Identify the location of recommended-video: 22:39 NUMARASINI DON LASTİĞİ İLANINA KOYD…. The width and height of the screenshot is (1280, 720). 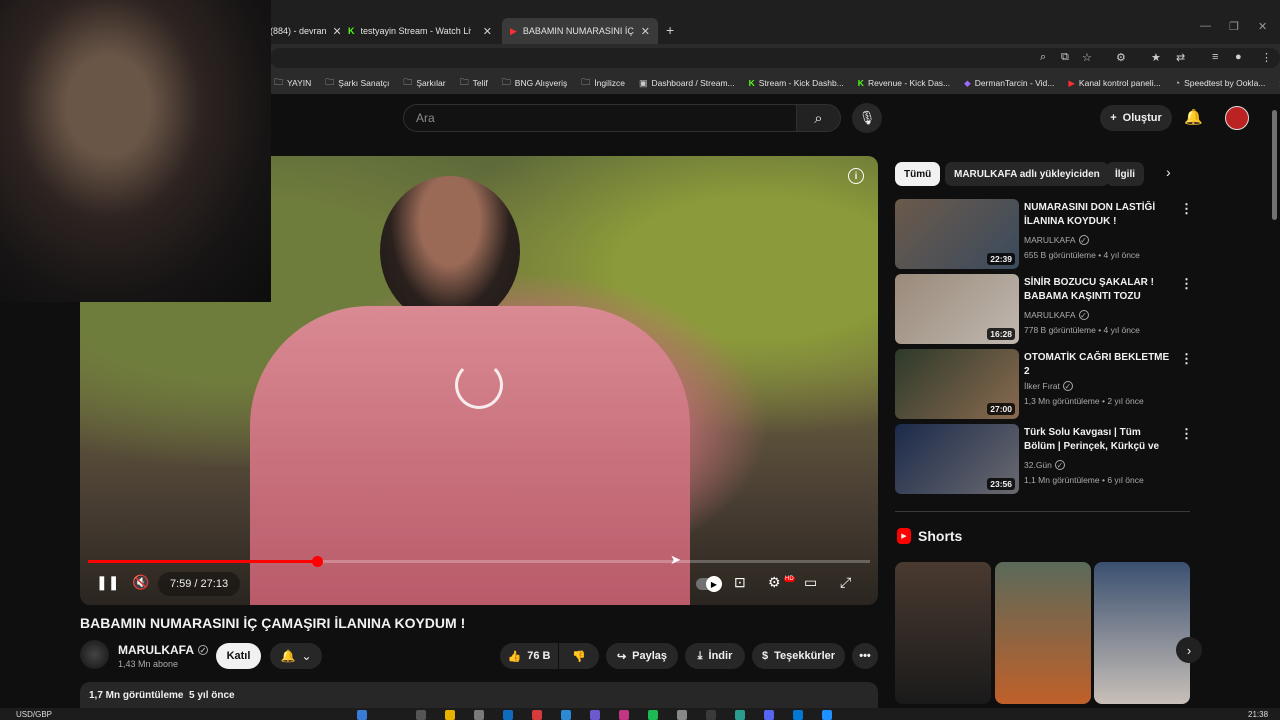
(1045, 234).